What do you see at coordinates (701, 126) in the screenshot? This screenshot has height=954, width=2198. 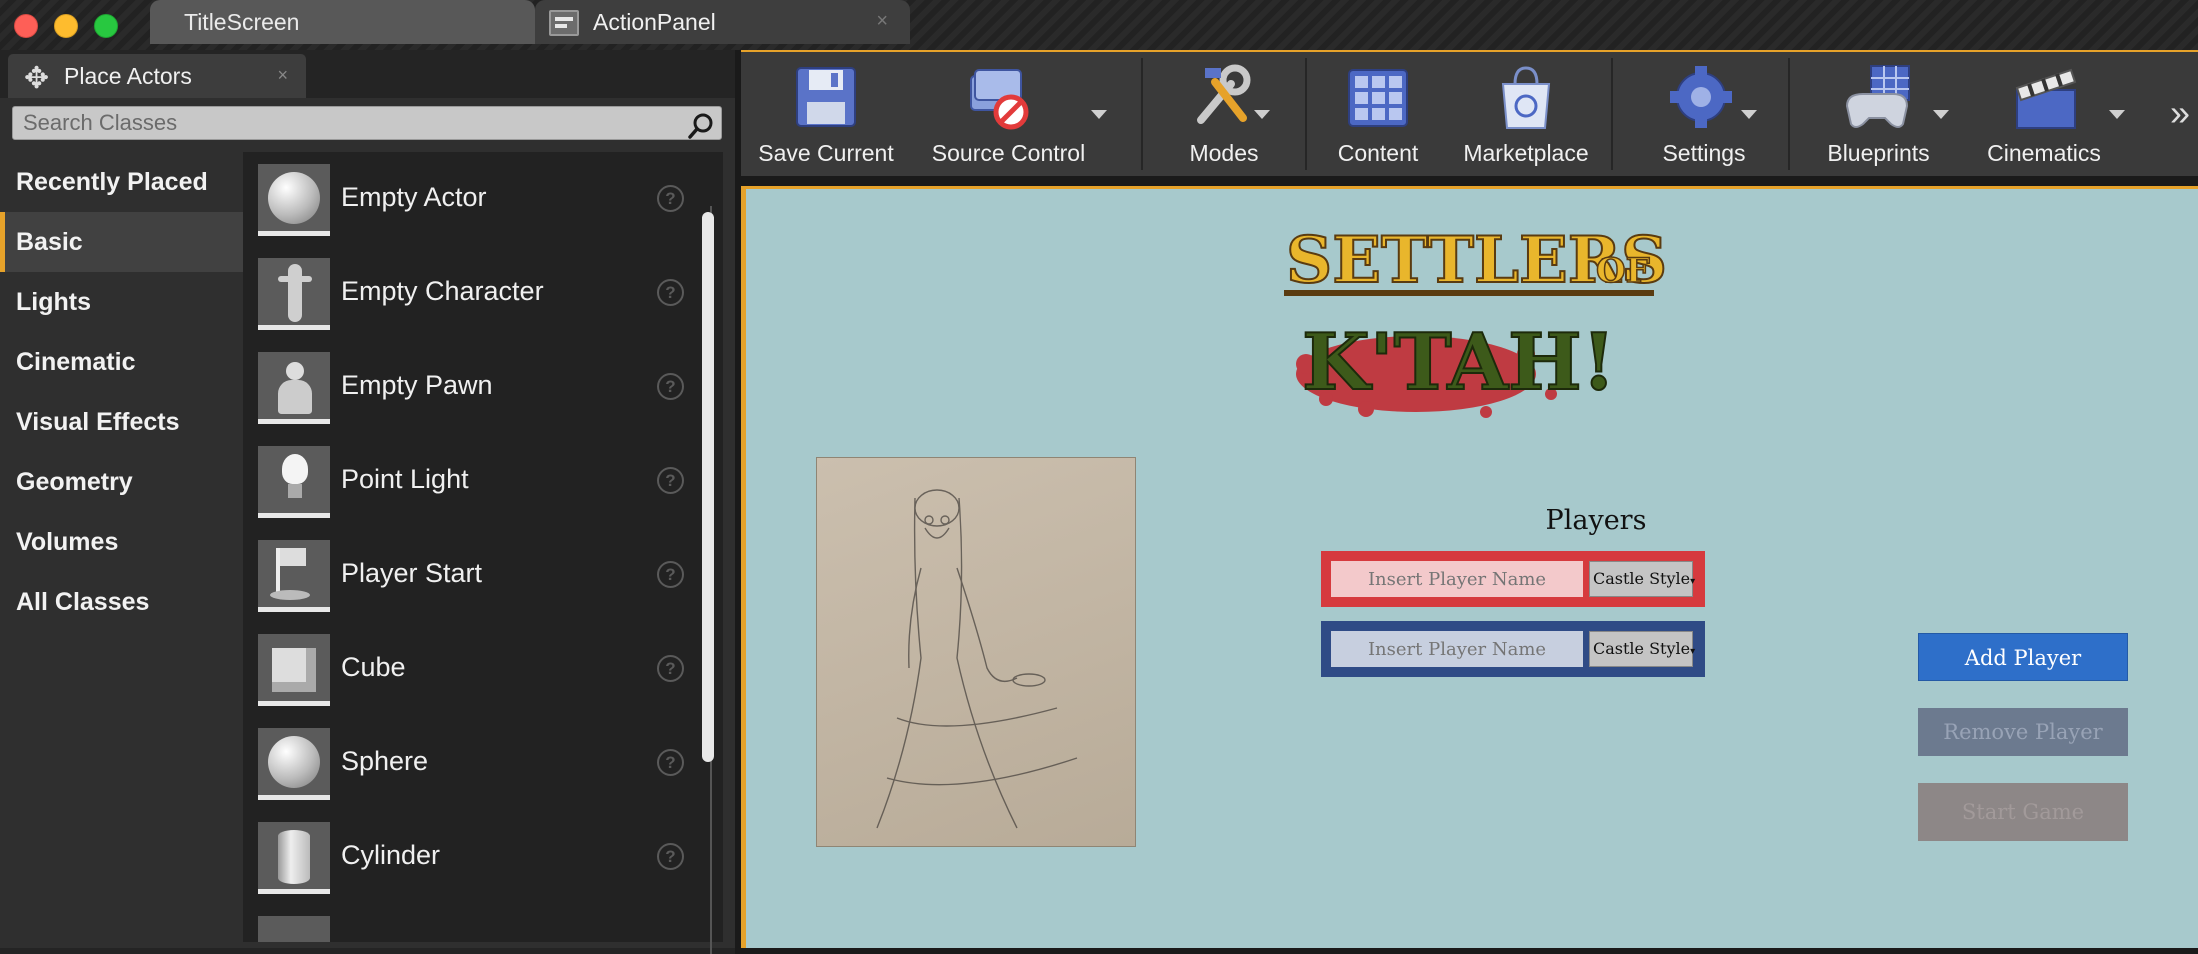 I see `search-icon` at bounding box center [701, 126].